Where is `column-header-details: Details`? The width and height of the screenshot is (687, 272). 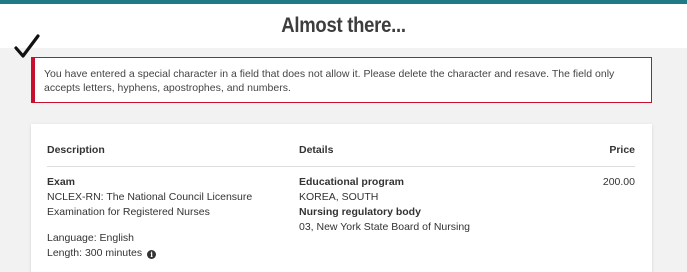
column-header-details: Details is located at coordinates (316, 150).